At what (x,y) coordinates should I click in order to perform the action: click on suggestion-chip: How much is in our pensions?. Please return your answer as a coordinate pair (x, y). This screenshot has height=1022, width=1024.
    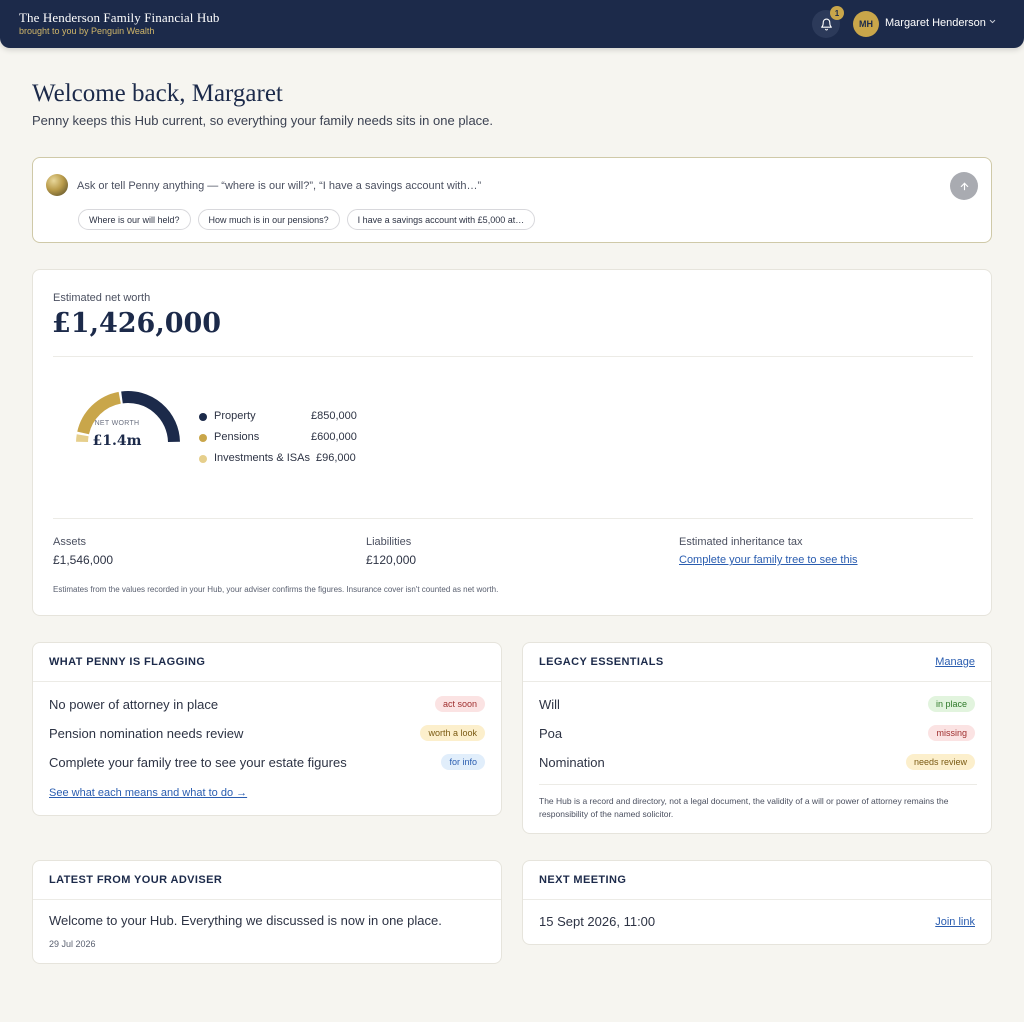
    Looking at the image, I should click on (268, 219).